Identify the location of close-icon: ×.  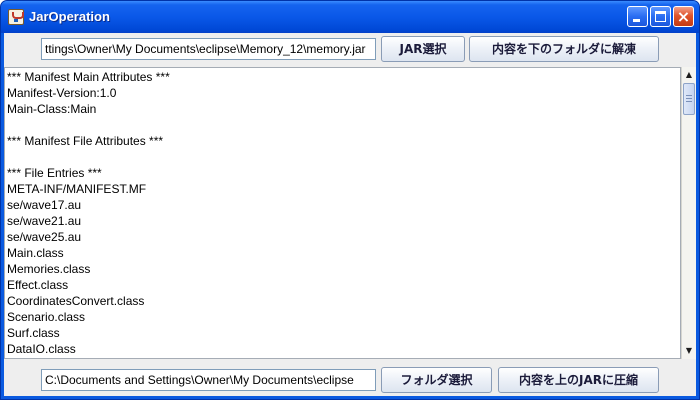
(683, 16).